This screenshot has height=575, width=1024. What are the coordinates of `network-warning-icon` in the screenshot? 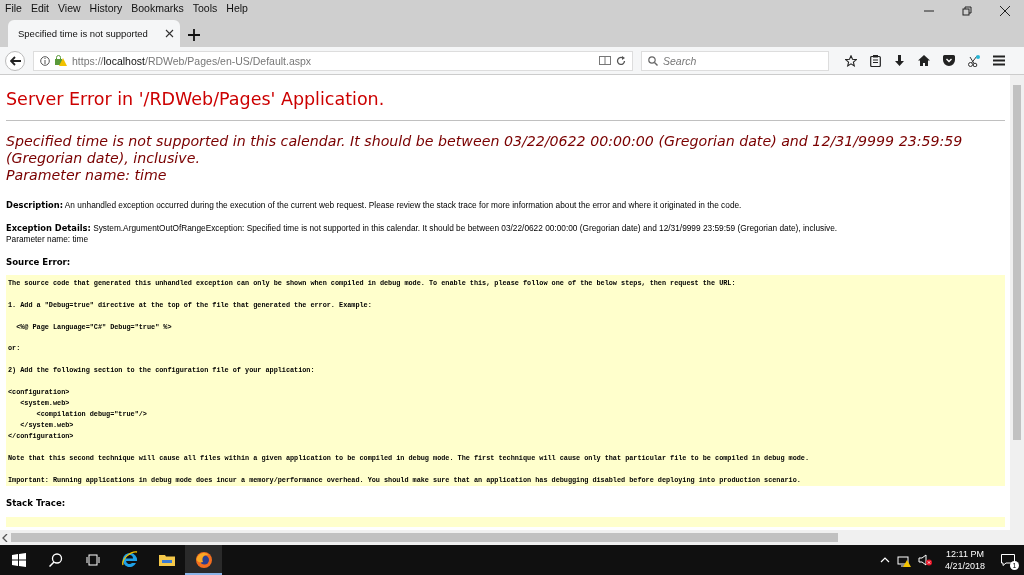 It's located at (903, 560).